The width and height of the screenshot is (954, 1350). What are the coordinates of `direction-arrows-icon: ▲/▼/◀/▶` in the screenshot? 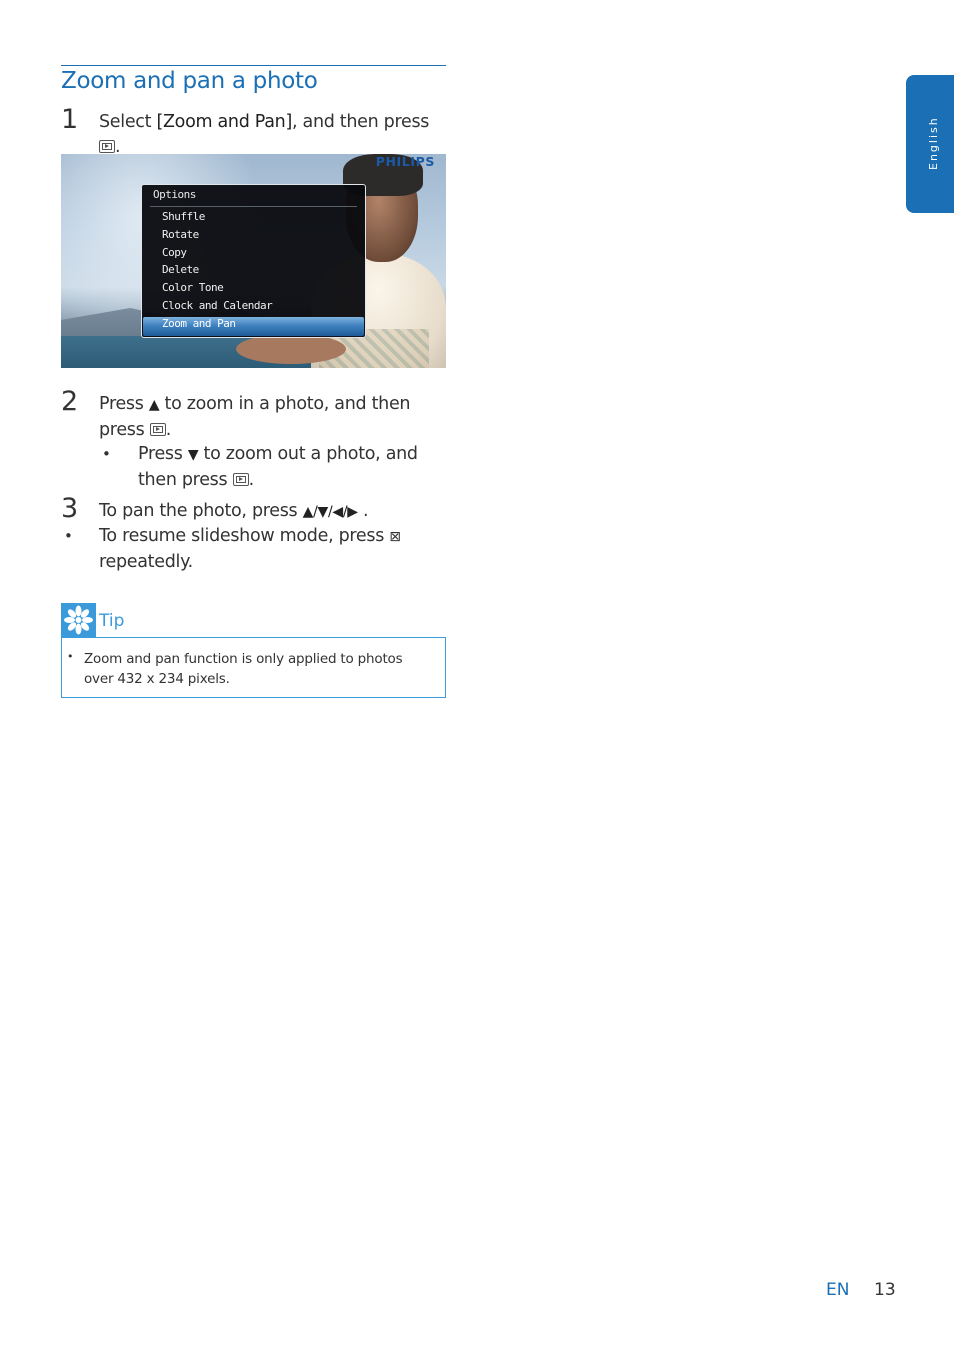 It's located at (330, 512).